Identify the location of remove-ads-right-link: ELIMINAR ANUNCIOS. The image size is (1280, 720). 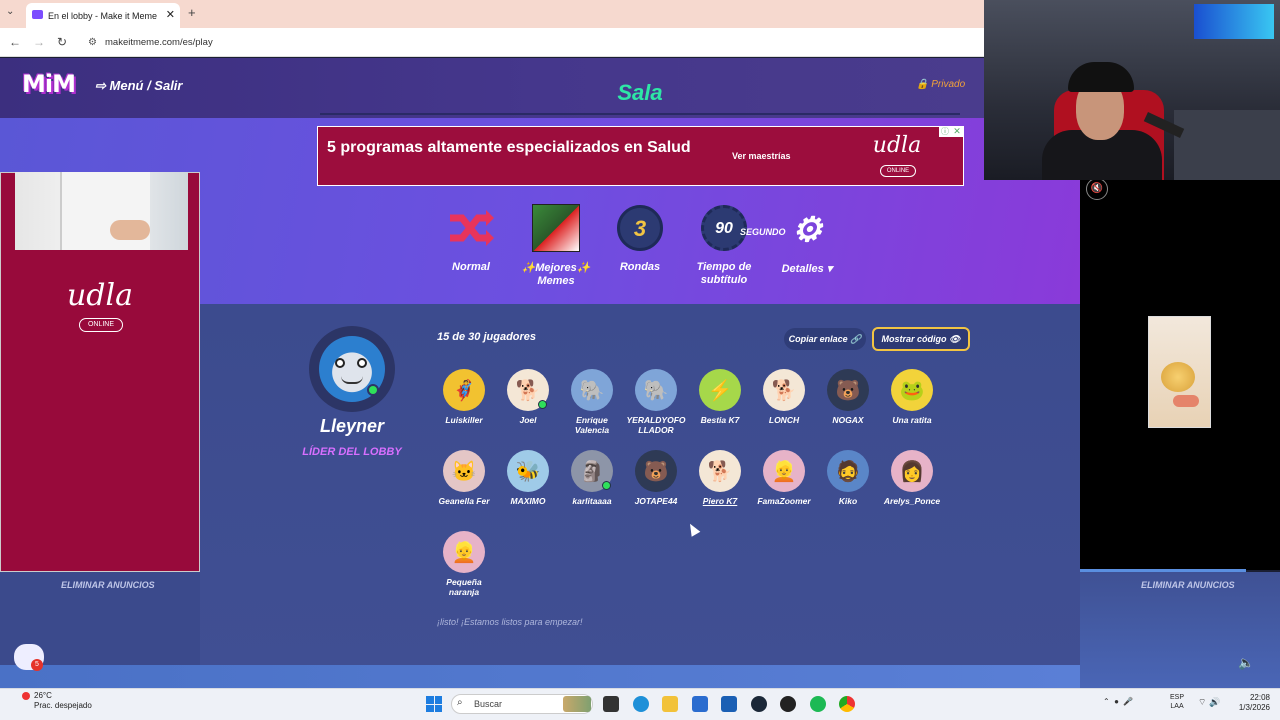
(1188, 585).